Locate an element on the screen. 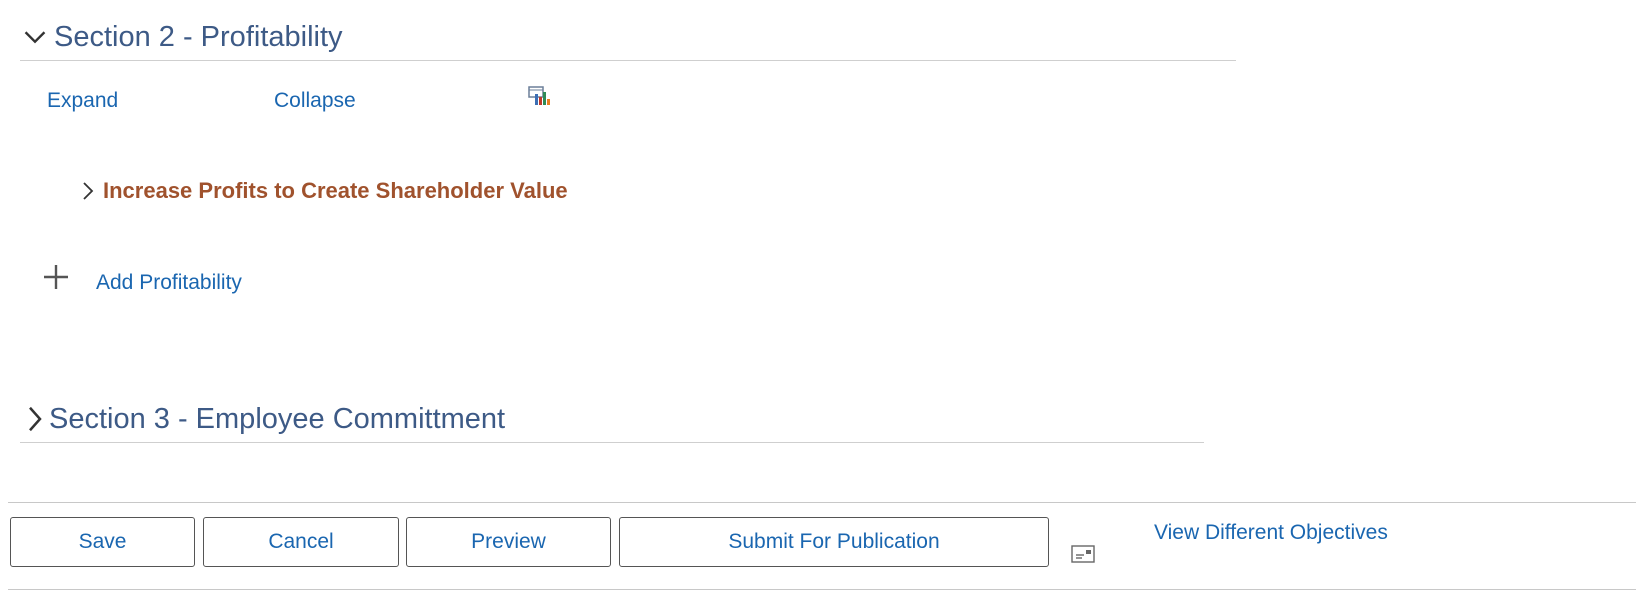 The image size is (1636, 603). section-2-header: Section 2 - Profitability is located at coordinates (628, 39).